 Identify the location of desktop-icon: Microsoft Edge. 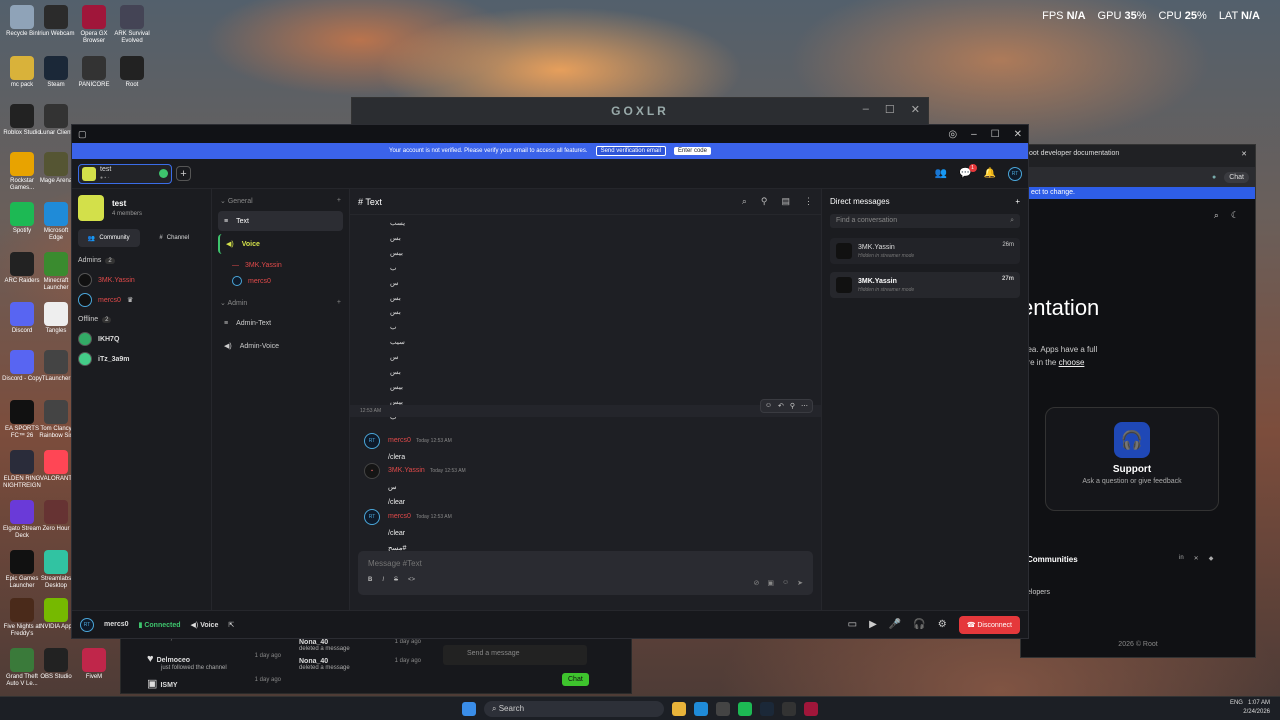
(56, 222).